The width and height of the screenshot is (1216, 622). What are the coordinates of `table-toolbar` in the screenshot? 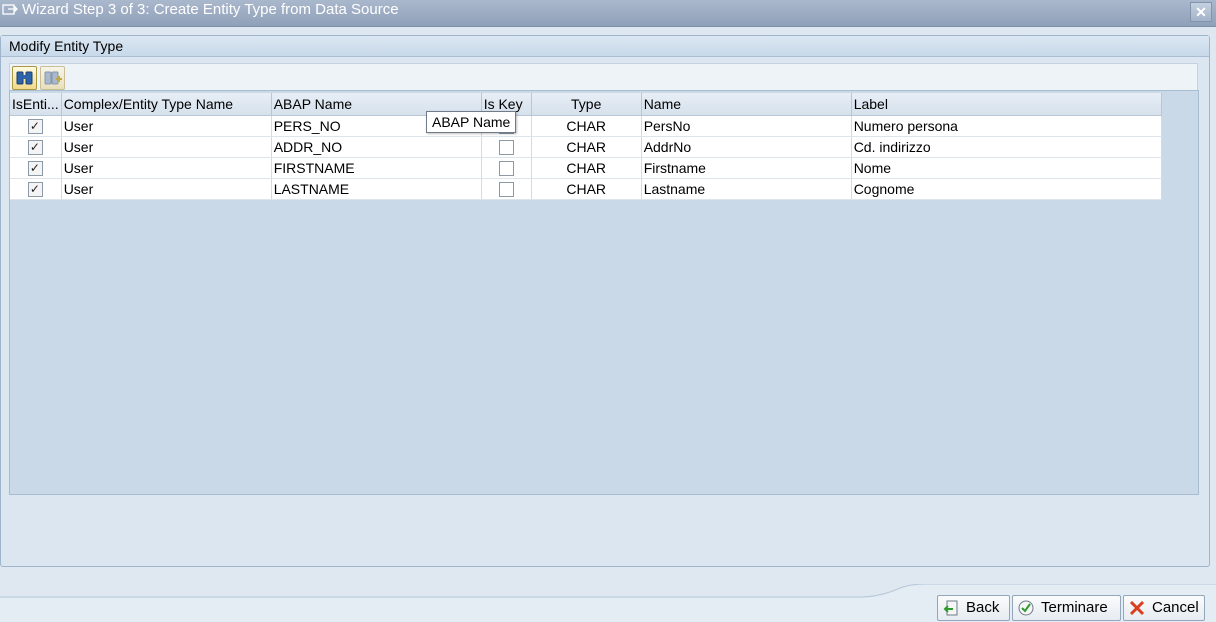 It's located at (603, 77).